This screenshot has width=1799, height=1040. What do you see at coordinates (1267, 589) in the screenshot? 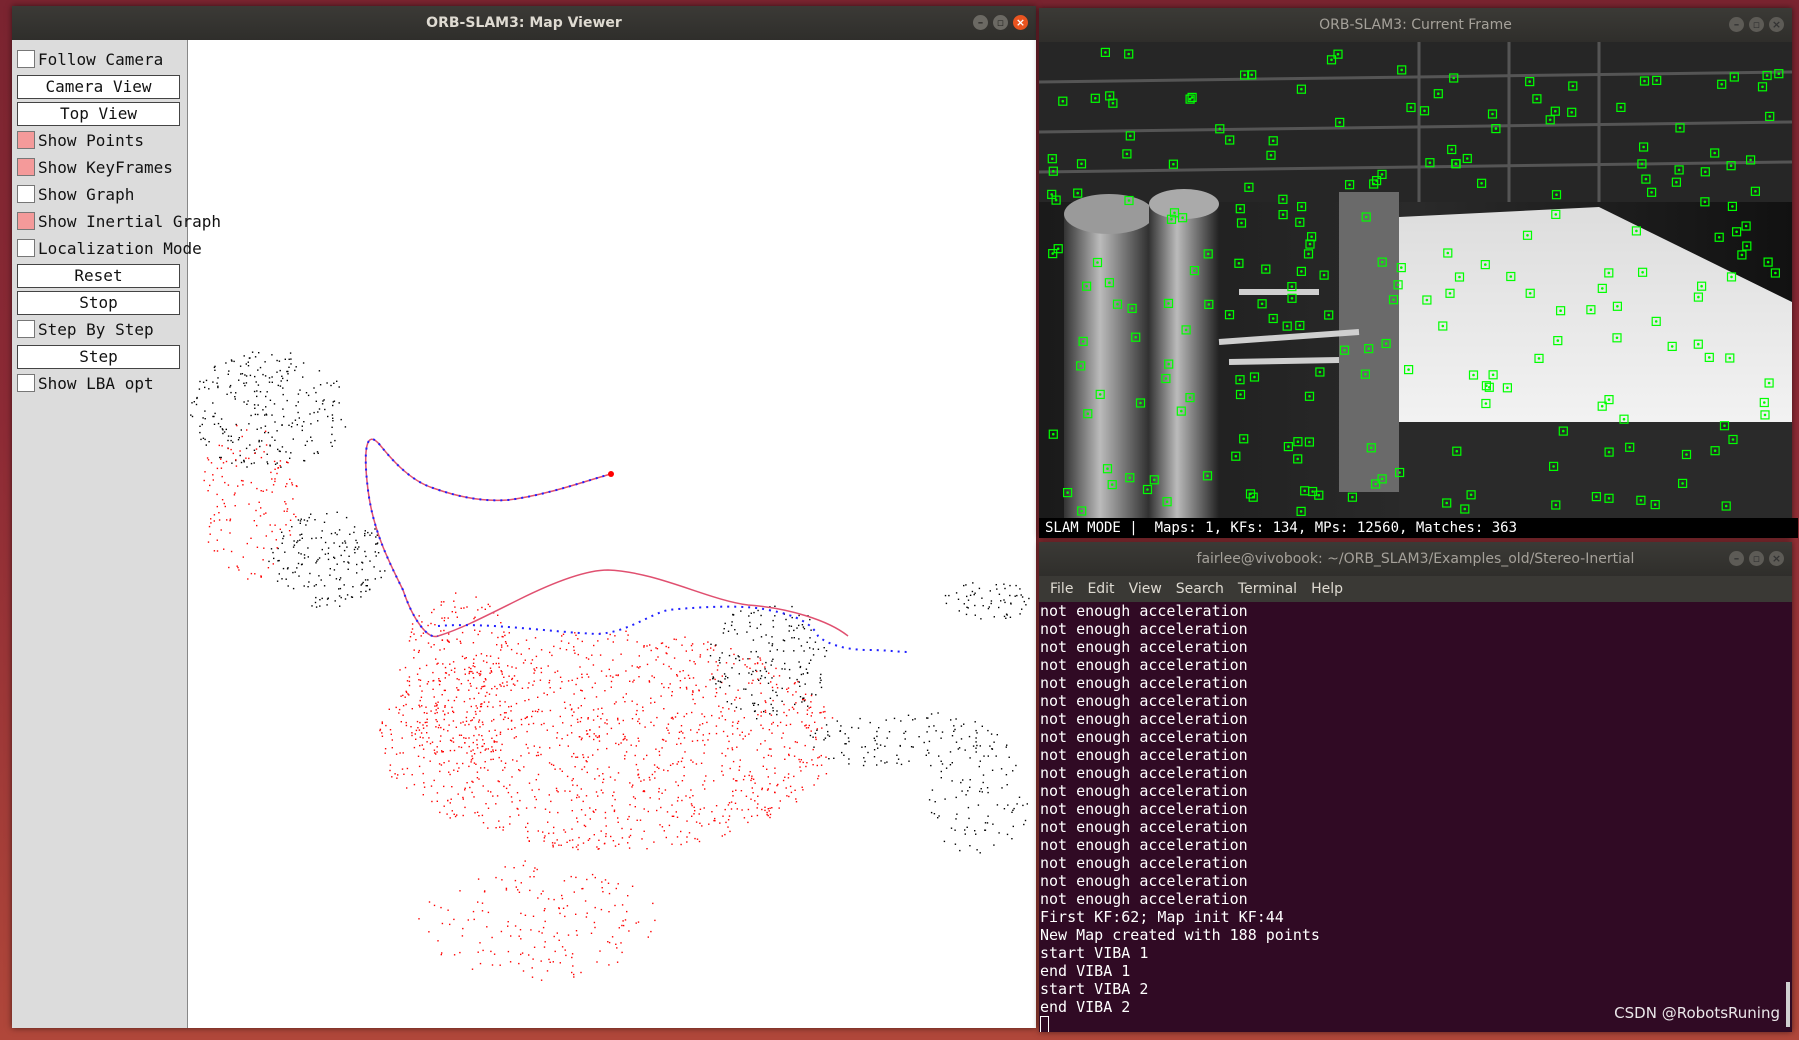
I see `menu-terminal: Terminal` at bounding box center [1267, 589].